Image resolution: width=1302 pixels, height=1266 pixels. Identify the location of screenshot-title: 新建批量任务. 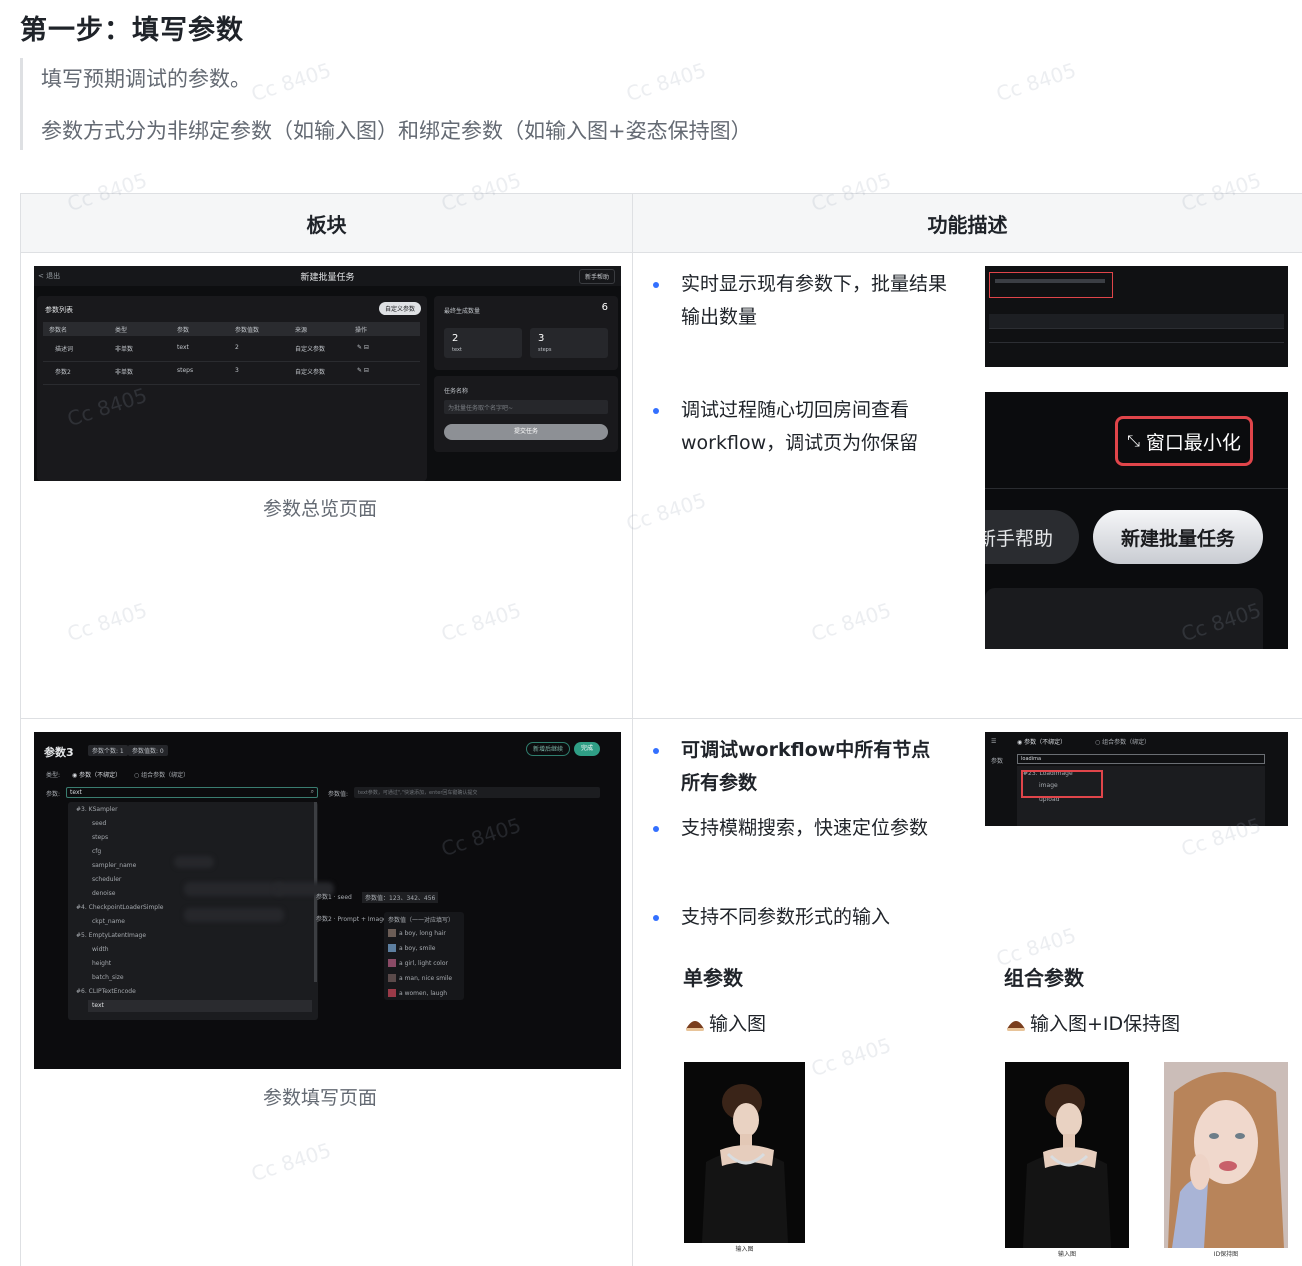
(327, 278).